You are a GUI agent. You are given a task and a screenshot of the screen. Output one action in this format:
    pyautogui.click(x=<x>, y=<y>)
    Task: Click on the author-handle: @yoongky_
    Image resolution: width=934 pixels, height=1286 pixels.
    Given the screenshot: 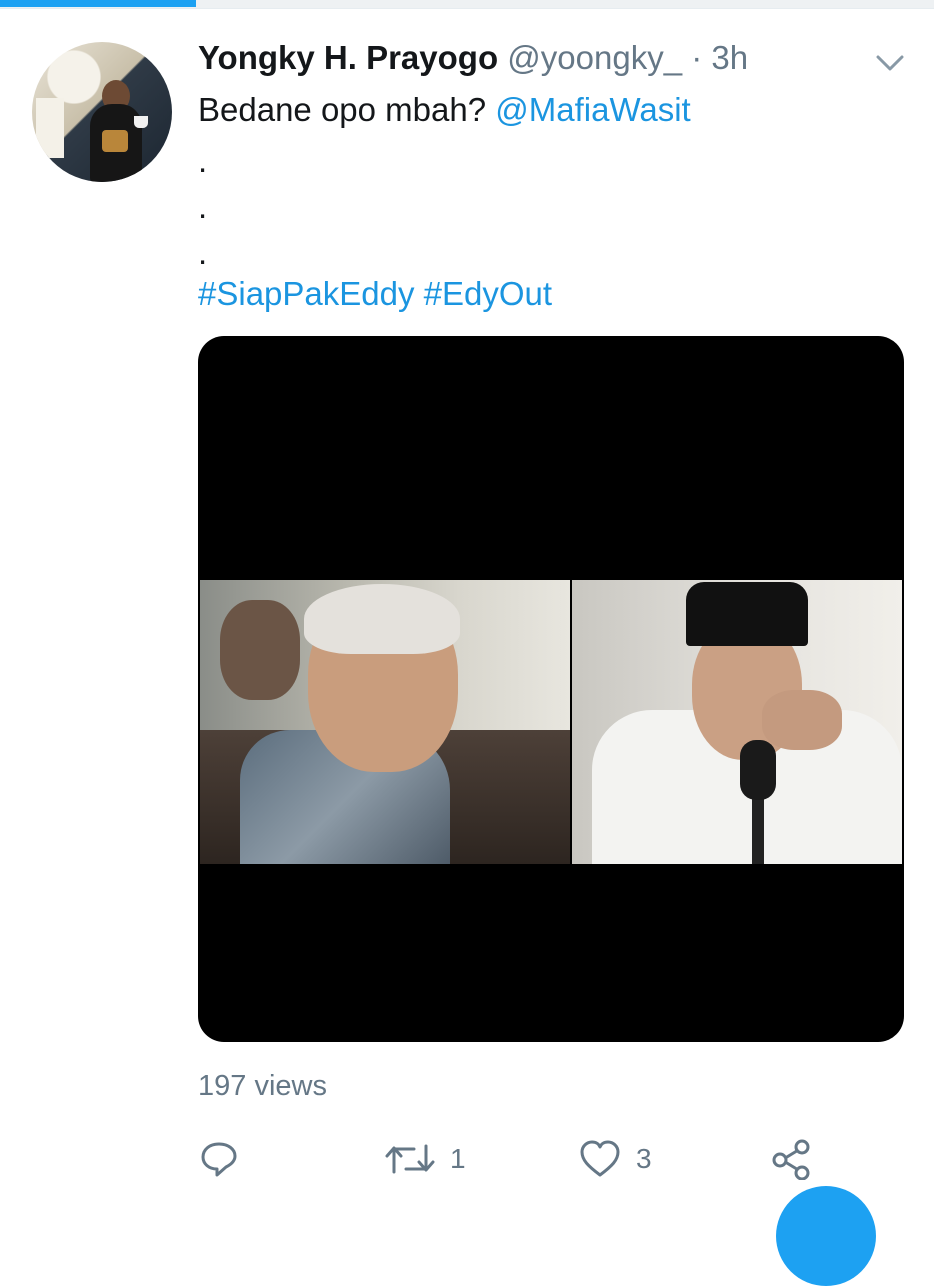 What is the action you would take?
    pyautogui.click(x=594, y=57)
    